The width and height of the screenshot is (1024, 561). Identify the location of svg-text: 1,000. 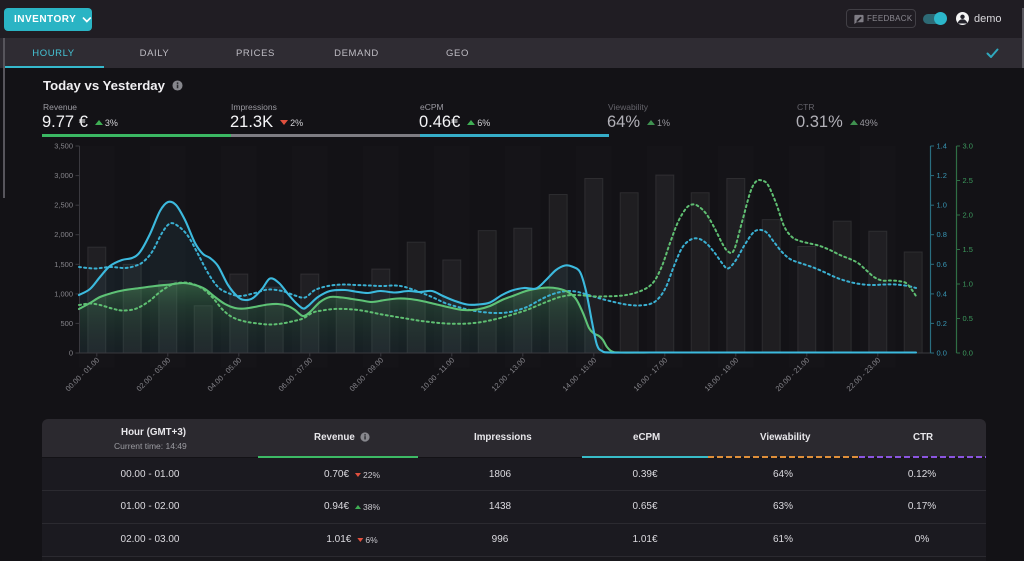
(63, 293).